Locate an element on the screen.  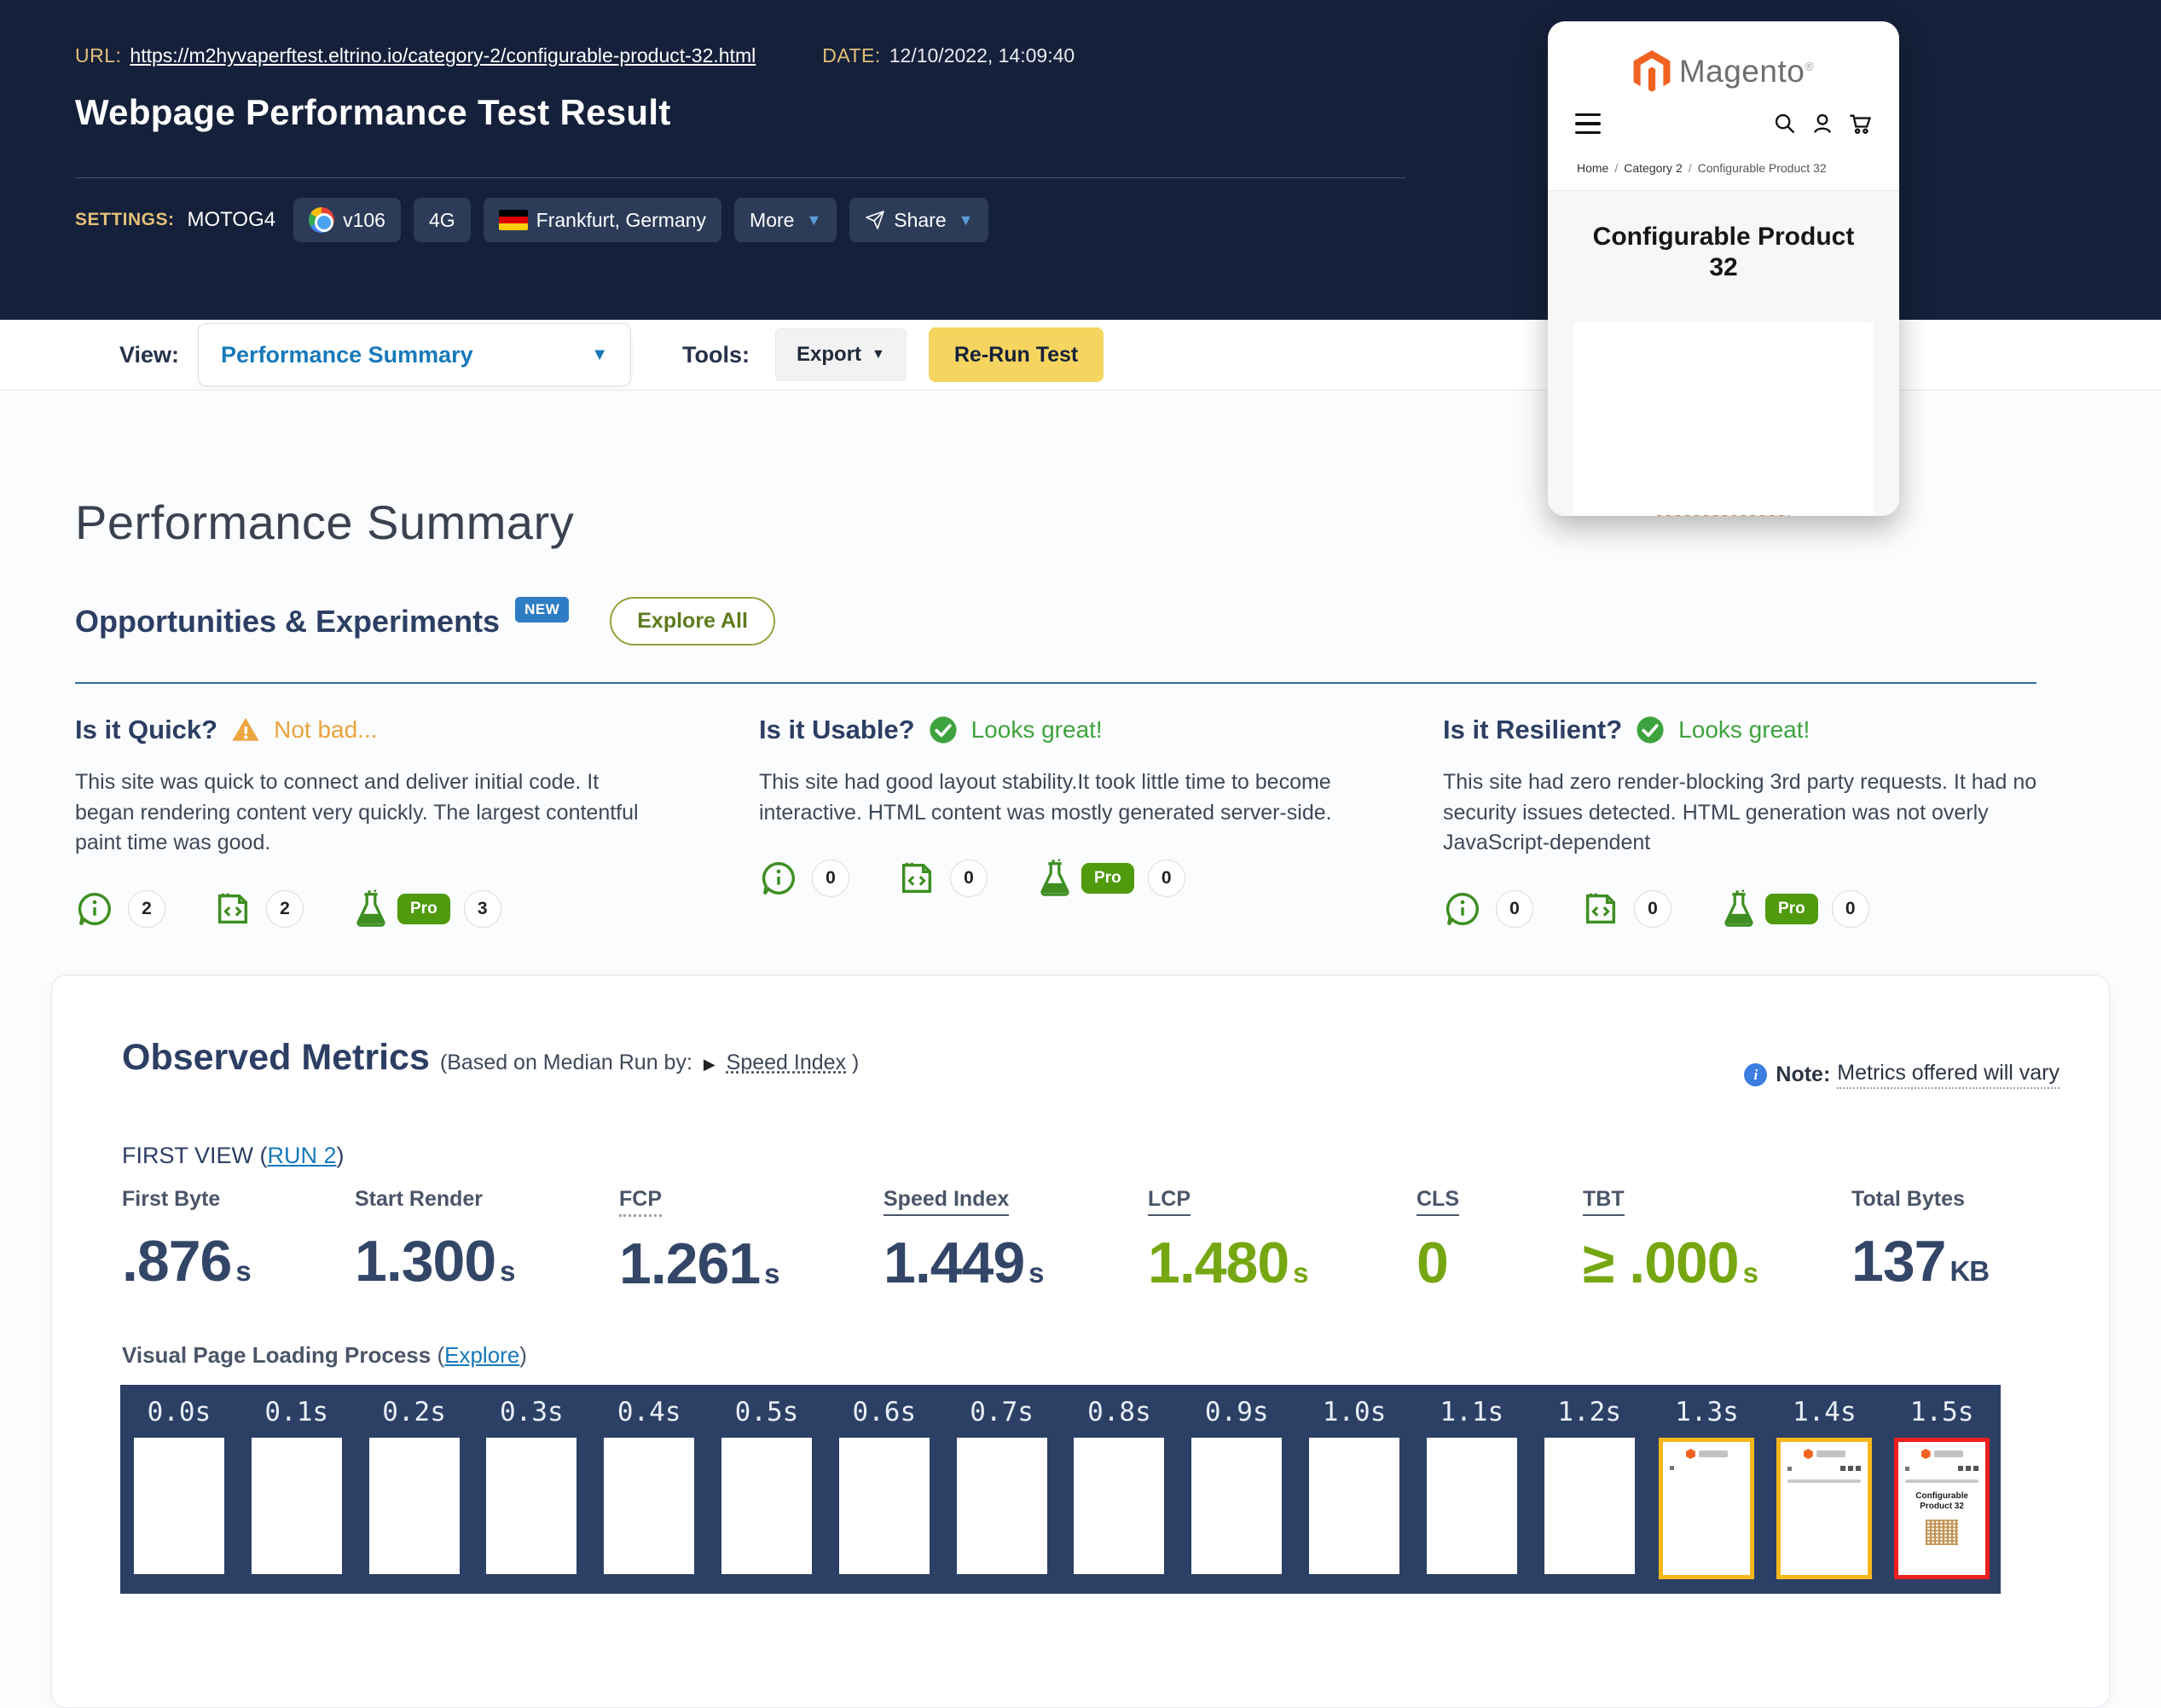
check-circle-icon is located at coordinates (943, 729).